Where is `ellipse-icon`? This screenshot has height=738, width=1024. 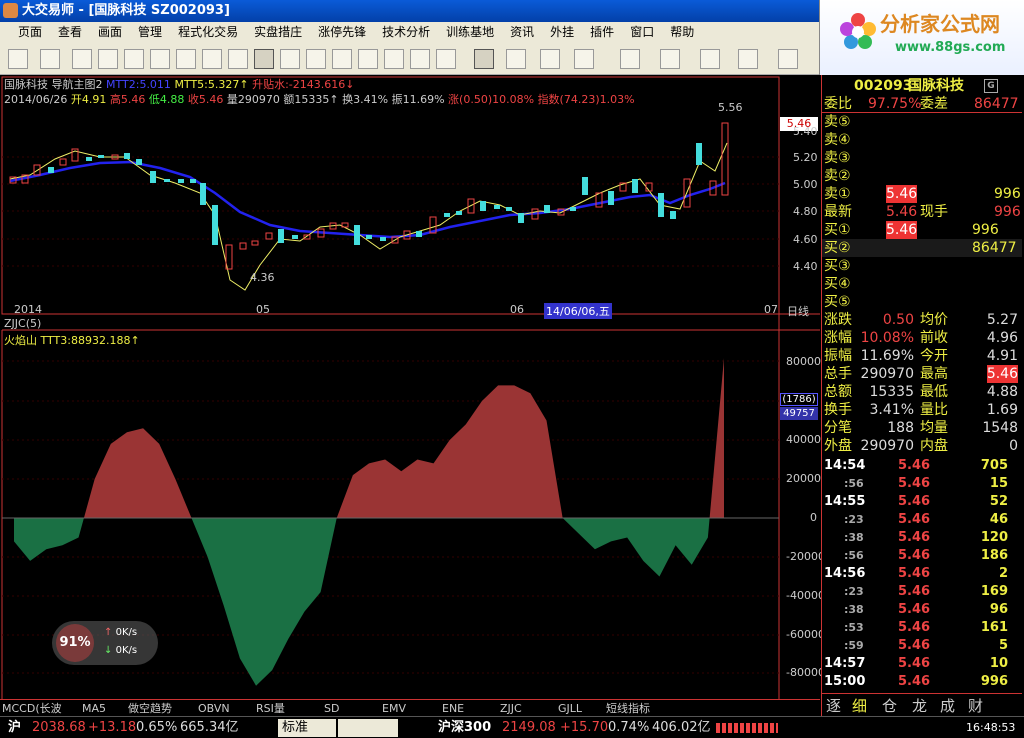 ellipse-icon is located at coordinates (788, 59).